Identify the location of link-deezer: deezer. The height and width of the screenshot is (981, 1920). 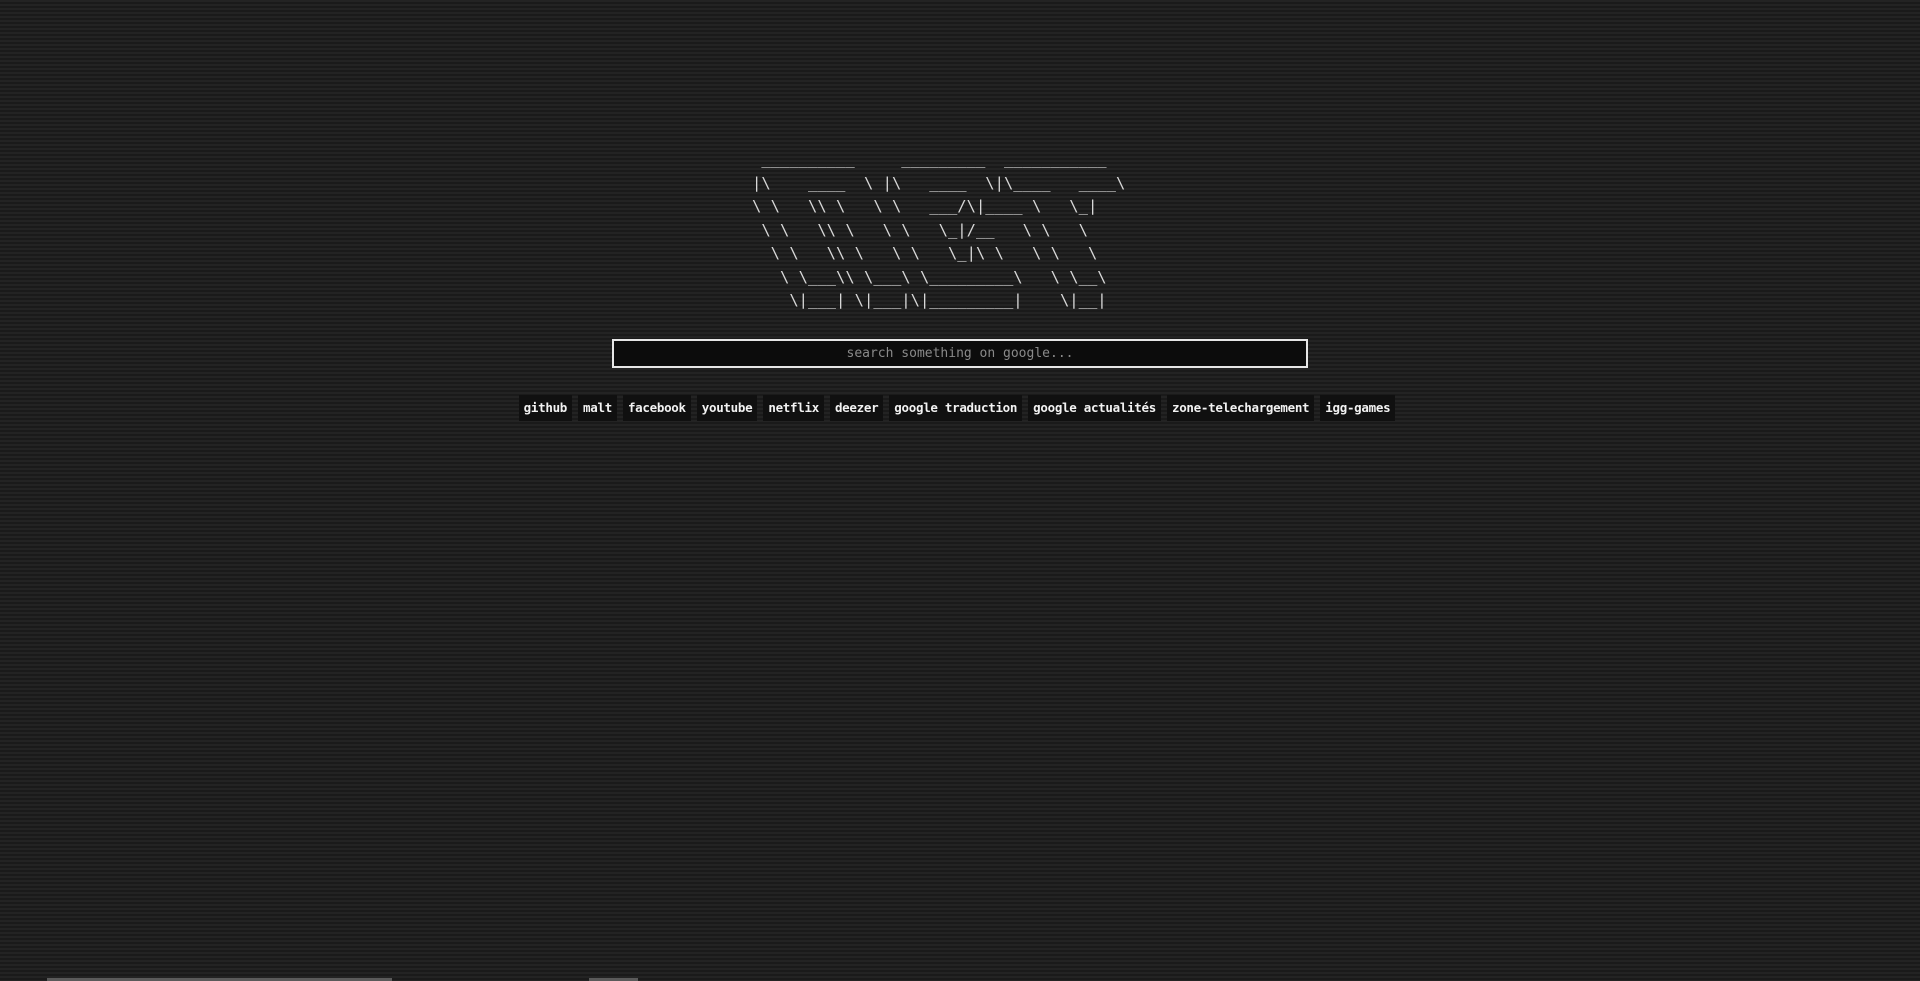
(856, 408).